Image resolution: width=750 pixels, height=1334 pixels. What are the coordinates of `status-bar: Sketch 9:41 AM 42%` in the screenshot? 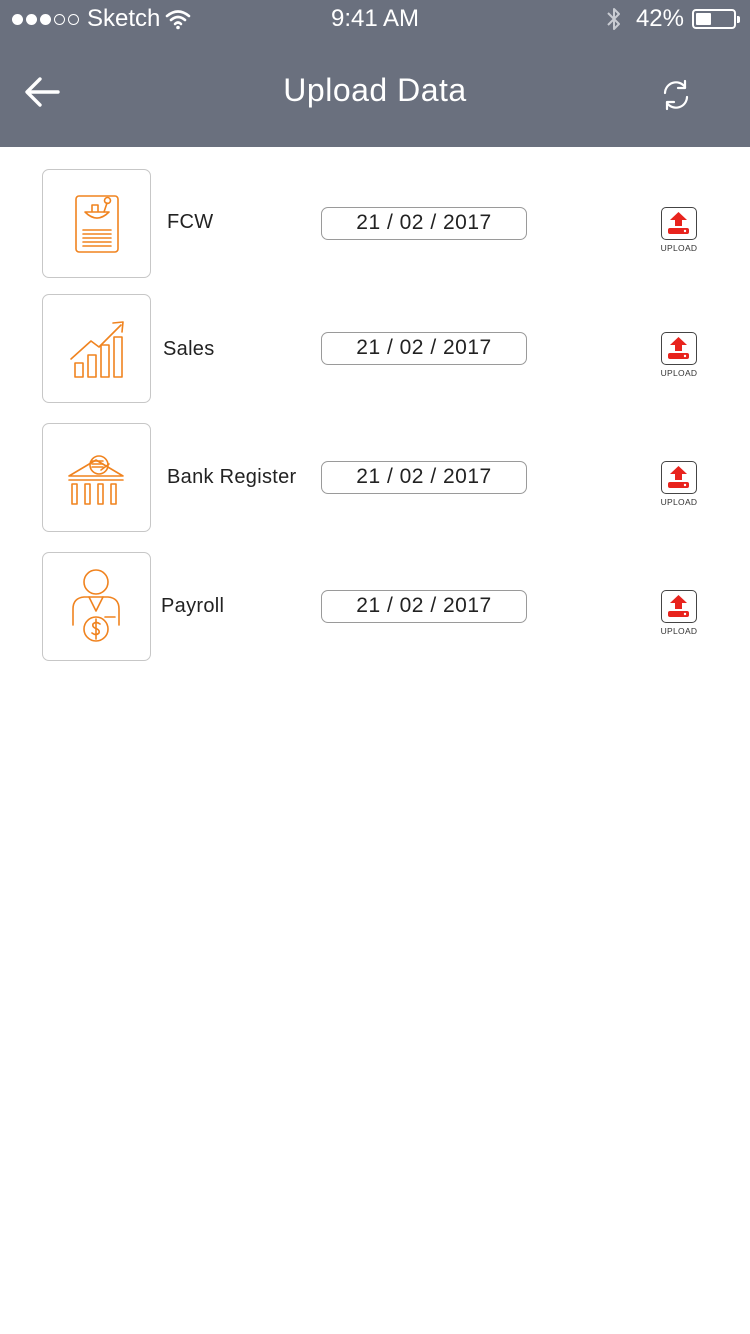 It's located at (375, 20).